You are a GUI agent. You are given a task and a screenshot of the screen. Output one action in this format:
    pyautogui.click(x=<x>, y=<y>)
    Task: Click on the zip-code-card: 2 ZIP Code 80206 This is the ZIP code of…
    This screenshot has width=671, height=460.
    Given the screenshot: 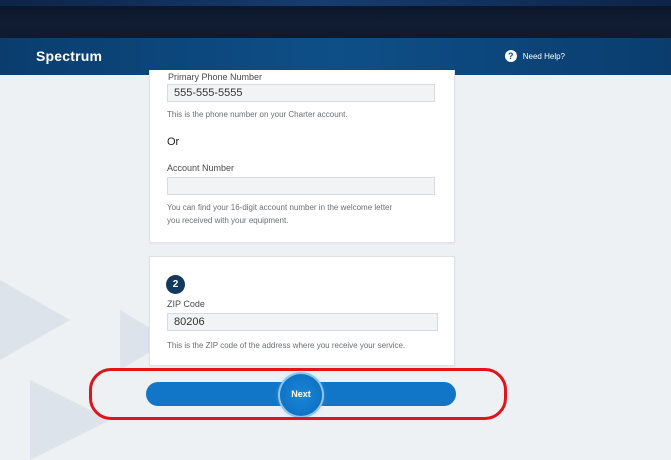 What is the action you would take?
    pyautogui.click(x=302, y=311)
    